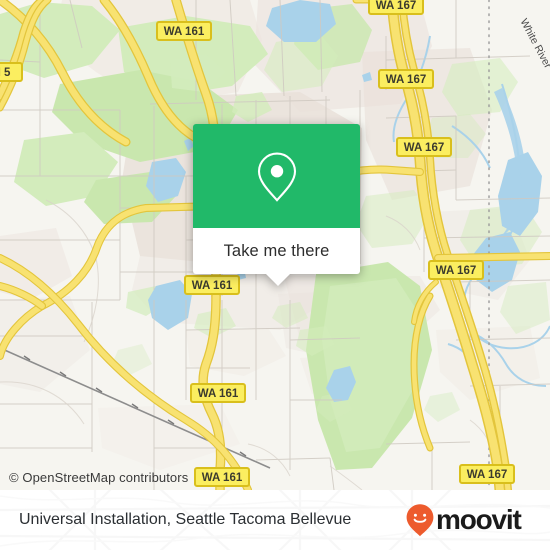 Image resolution: width=550 pixels, height=550 pixels. What do you see at coordinates (420, 520) in the screenshot?
I see `moovit-smiley-pin-icon` at bounding box center [420, 520].